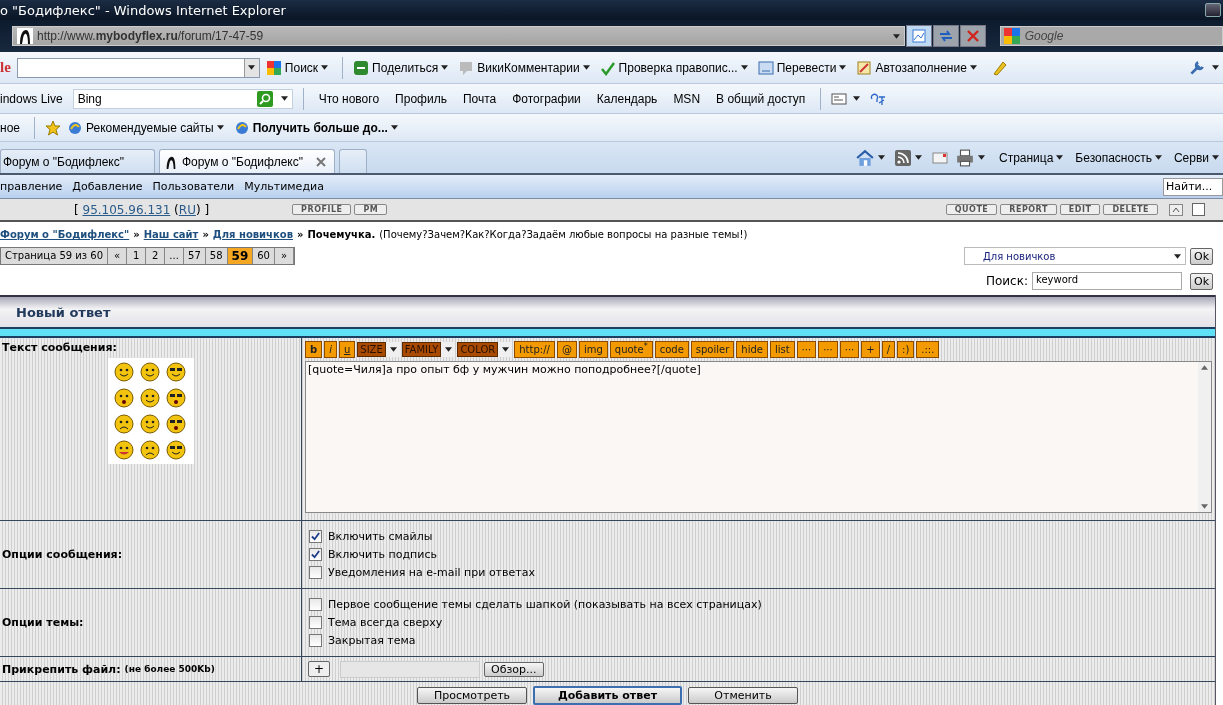 The height and width of the screenshot is (705, 1223). Describe the element at coordinates (752, 349) in the screenshot. I see `format-button: hide` at that location.